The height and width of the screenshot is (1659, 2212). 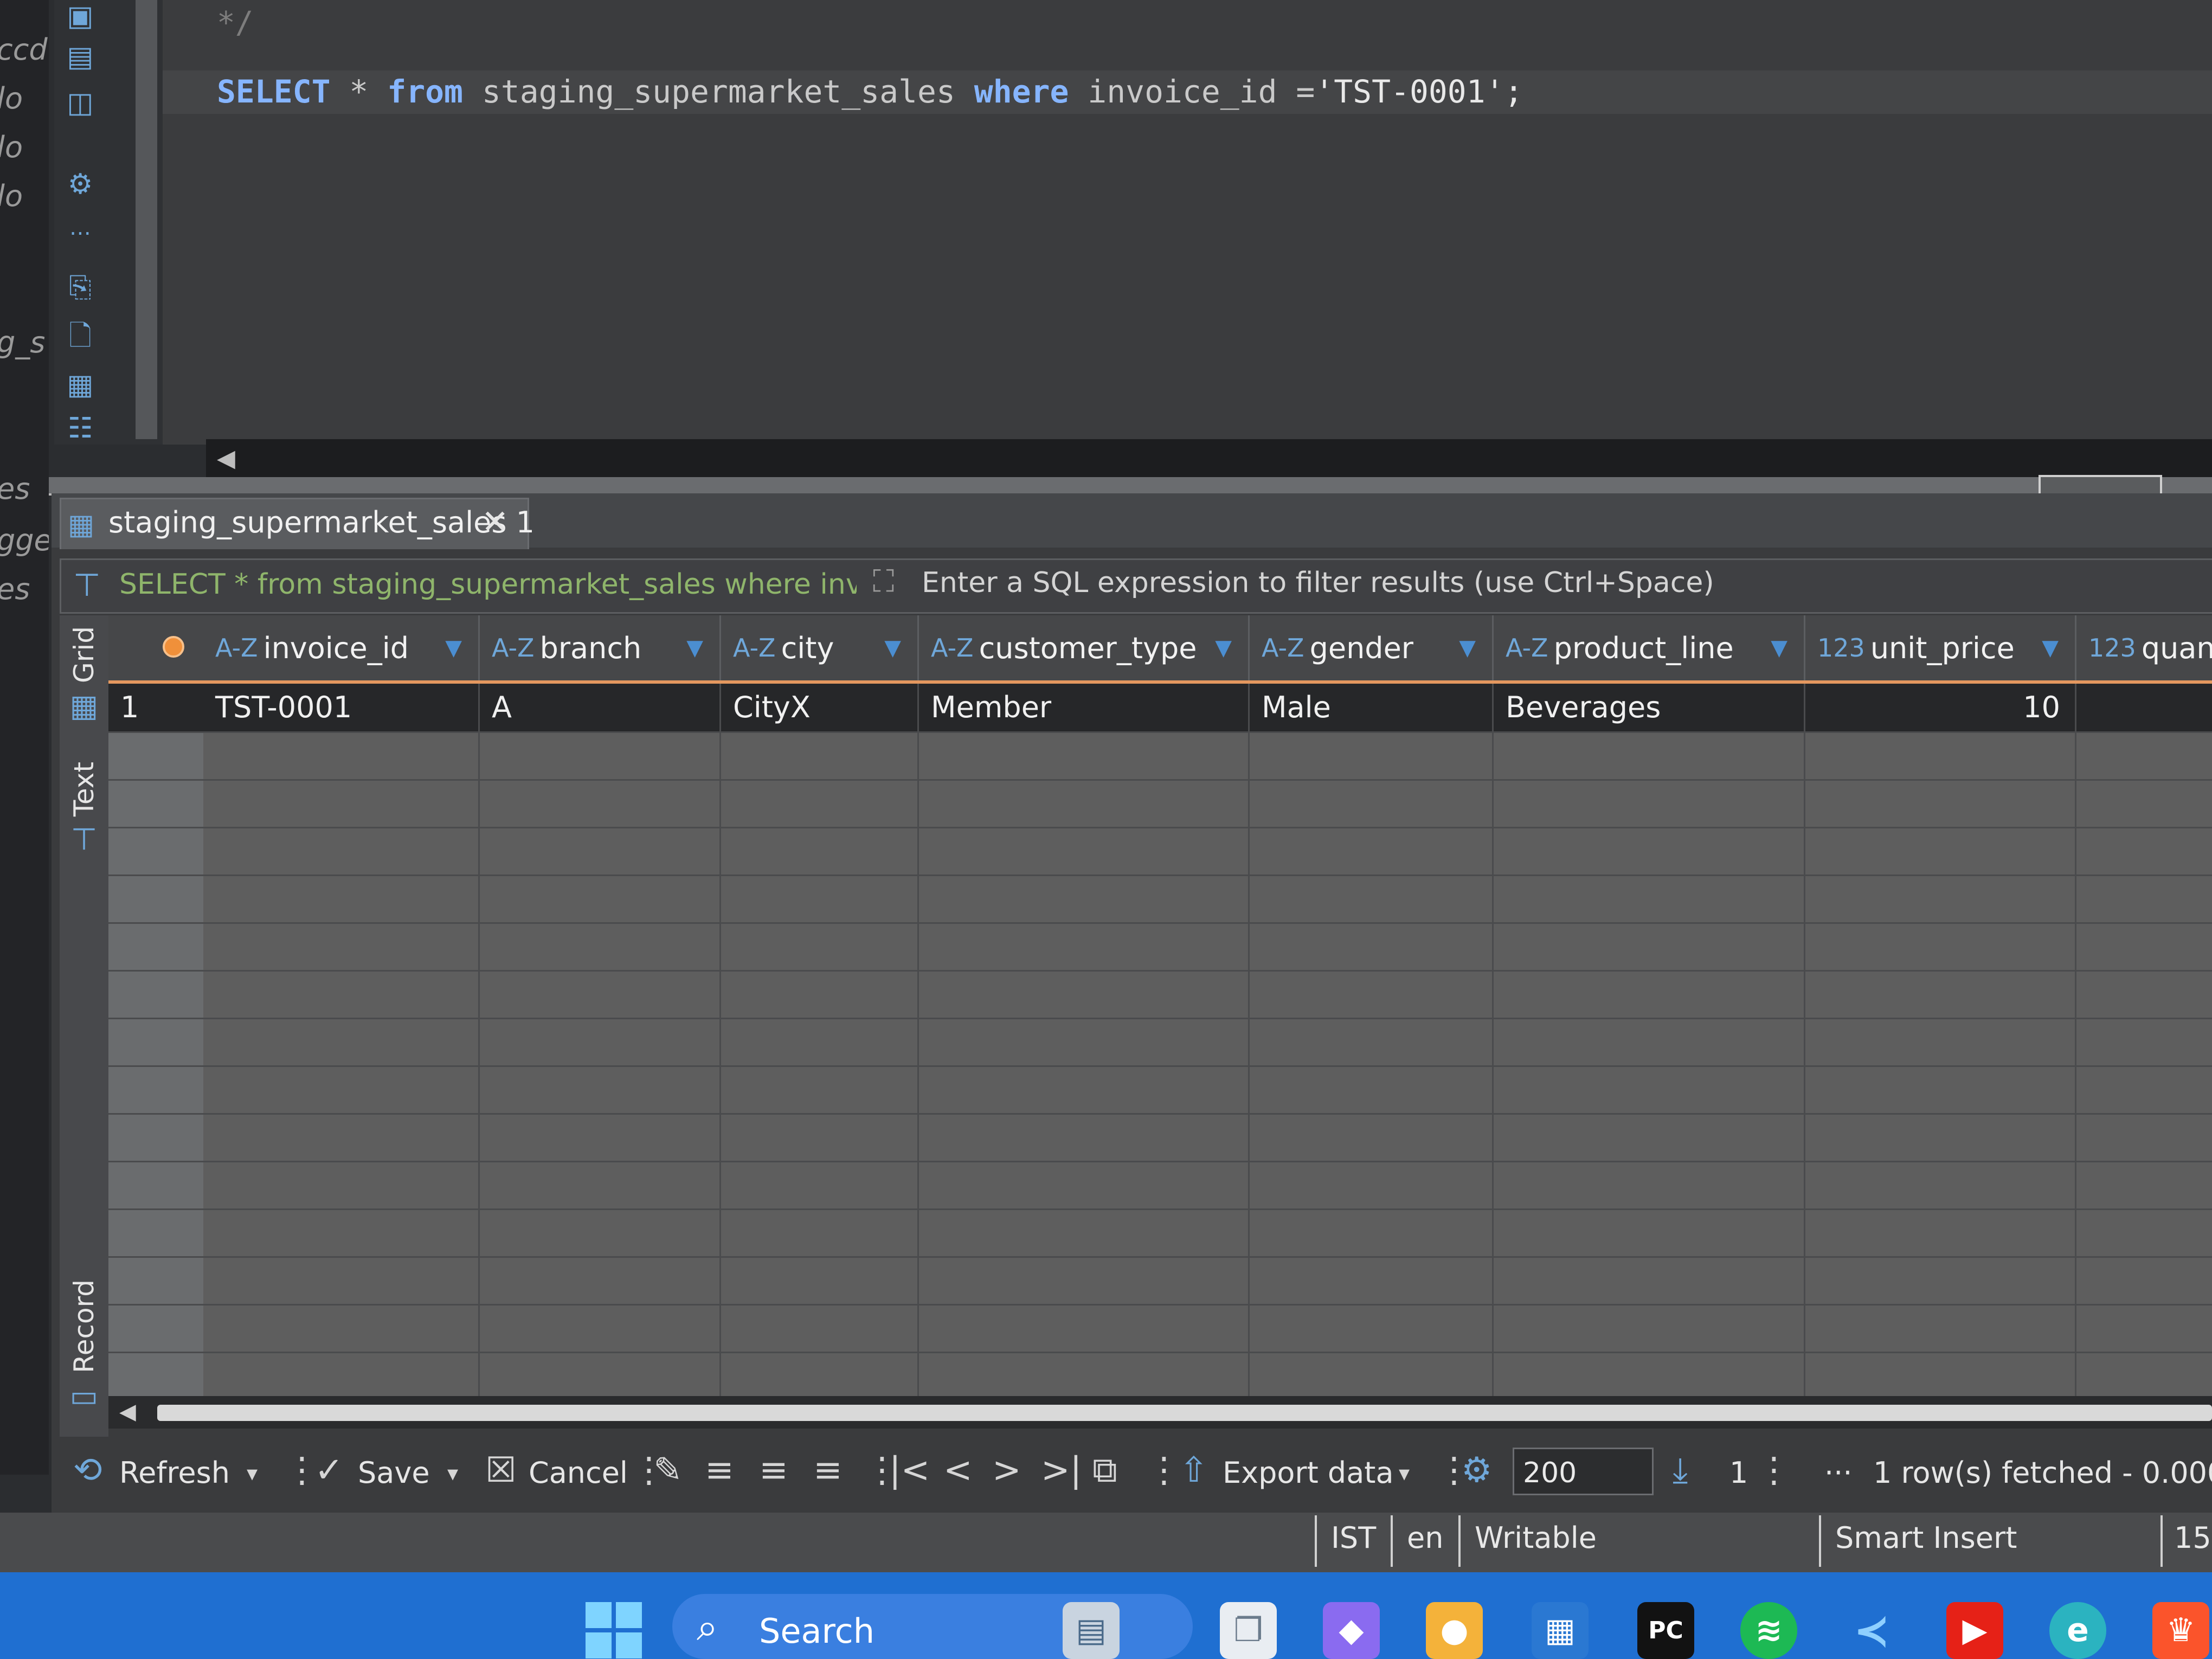 I want to click on navigator-item: gge, so click(x=24, y=540).